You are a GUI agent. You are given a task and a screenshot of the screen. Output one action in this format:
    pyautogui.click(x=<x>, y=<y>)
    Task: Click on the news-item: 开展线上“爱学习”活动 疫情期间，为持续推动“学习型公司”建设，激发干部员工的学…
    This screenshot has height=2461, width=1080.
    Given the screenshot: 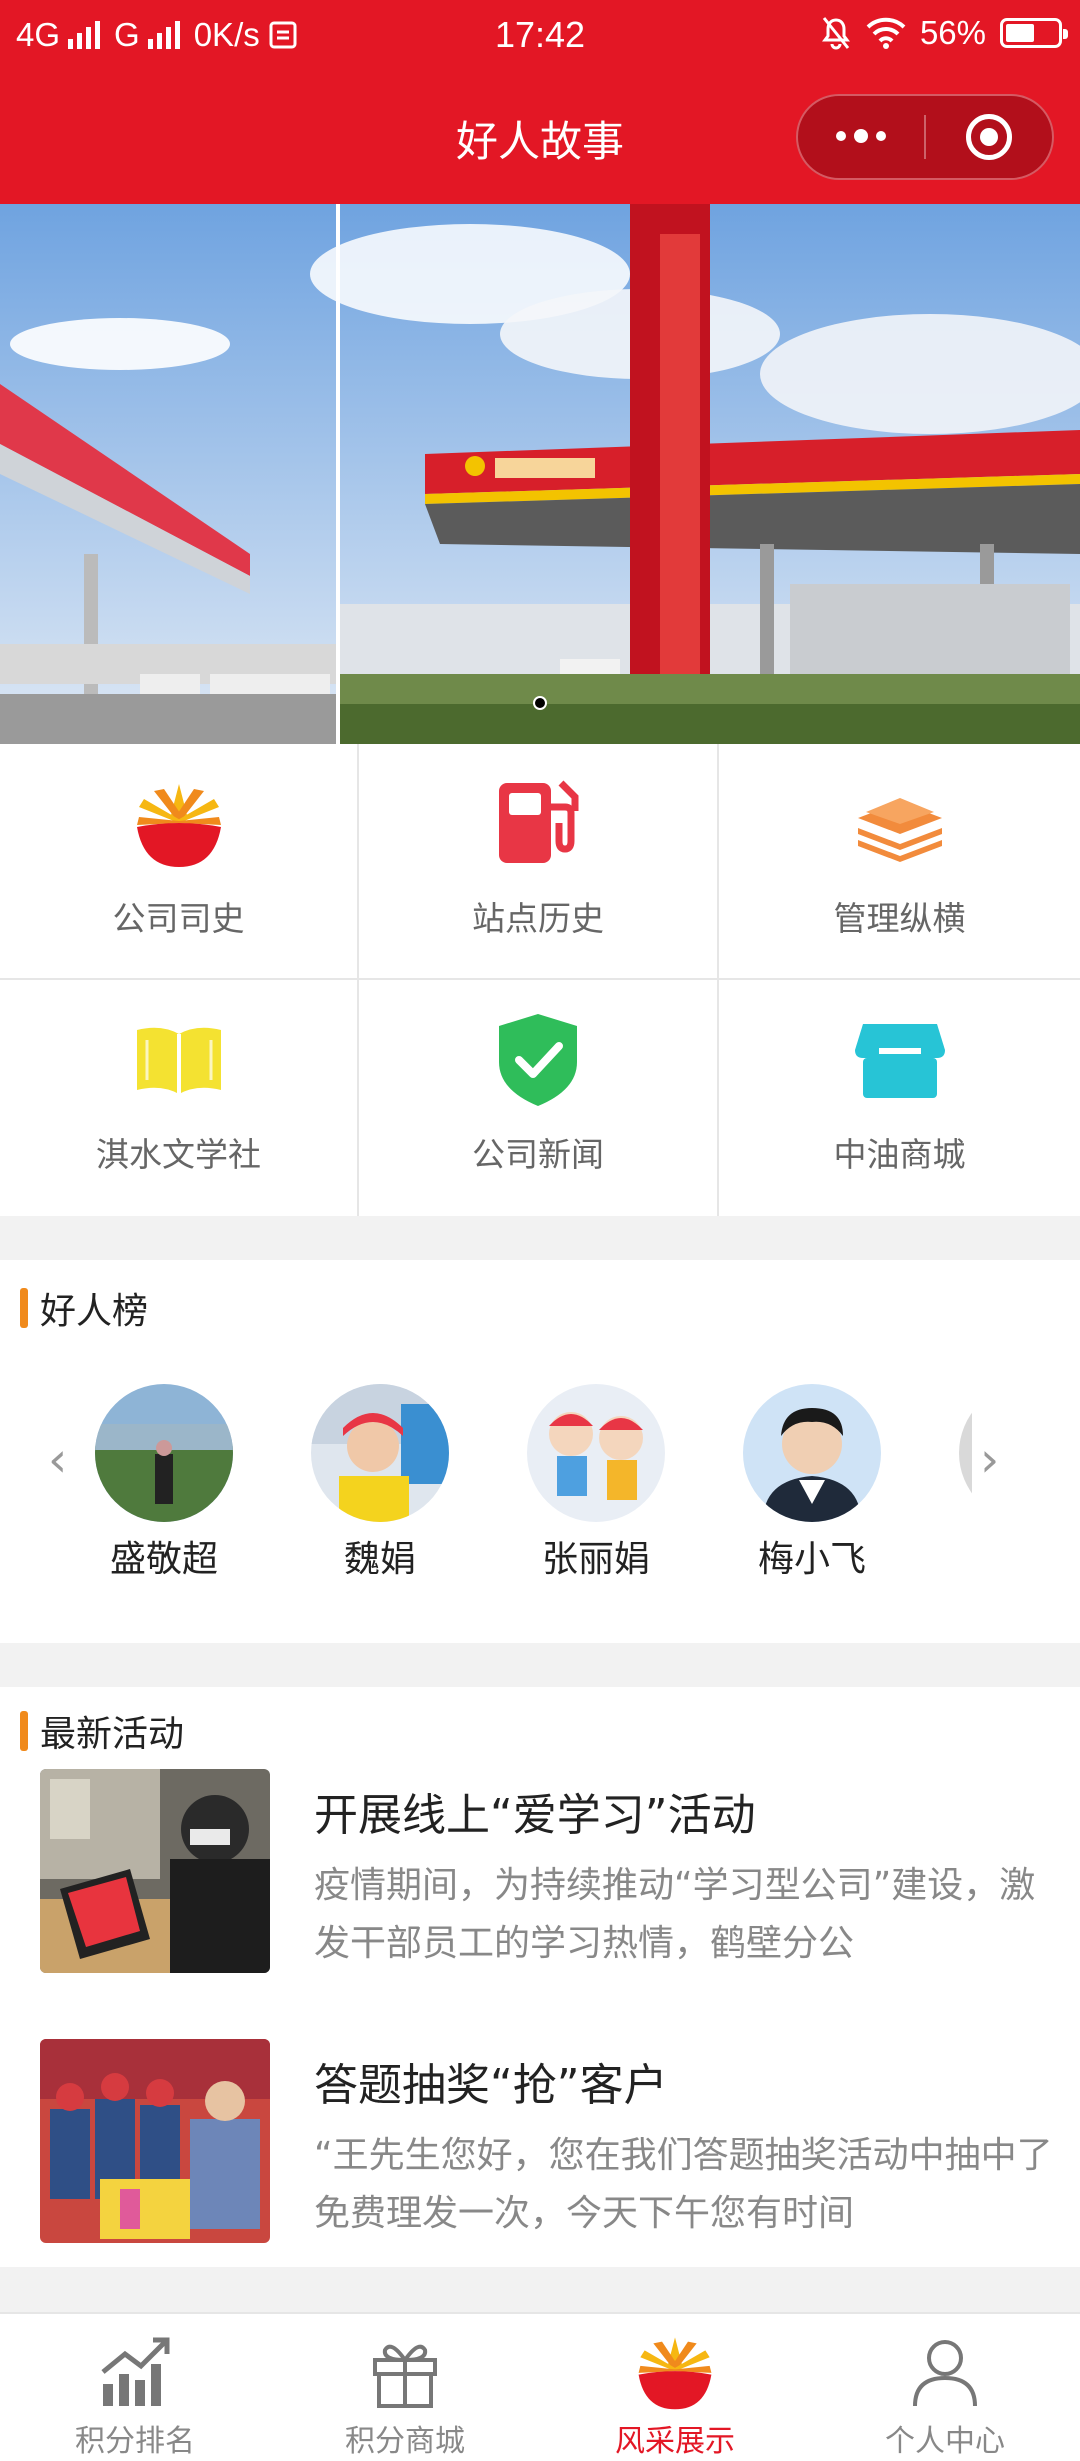 What is the action you would take?
    pyautogui.click(x=550, y=1871)
    